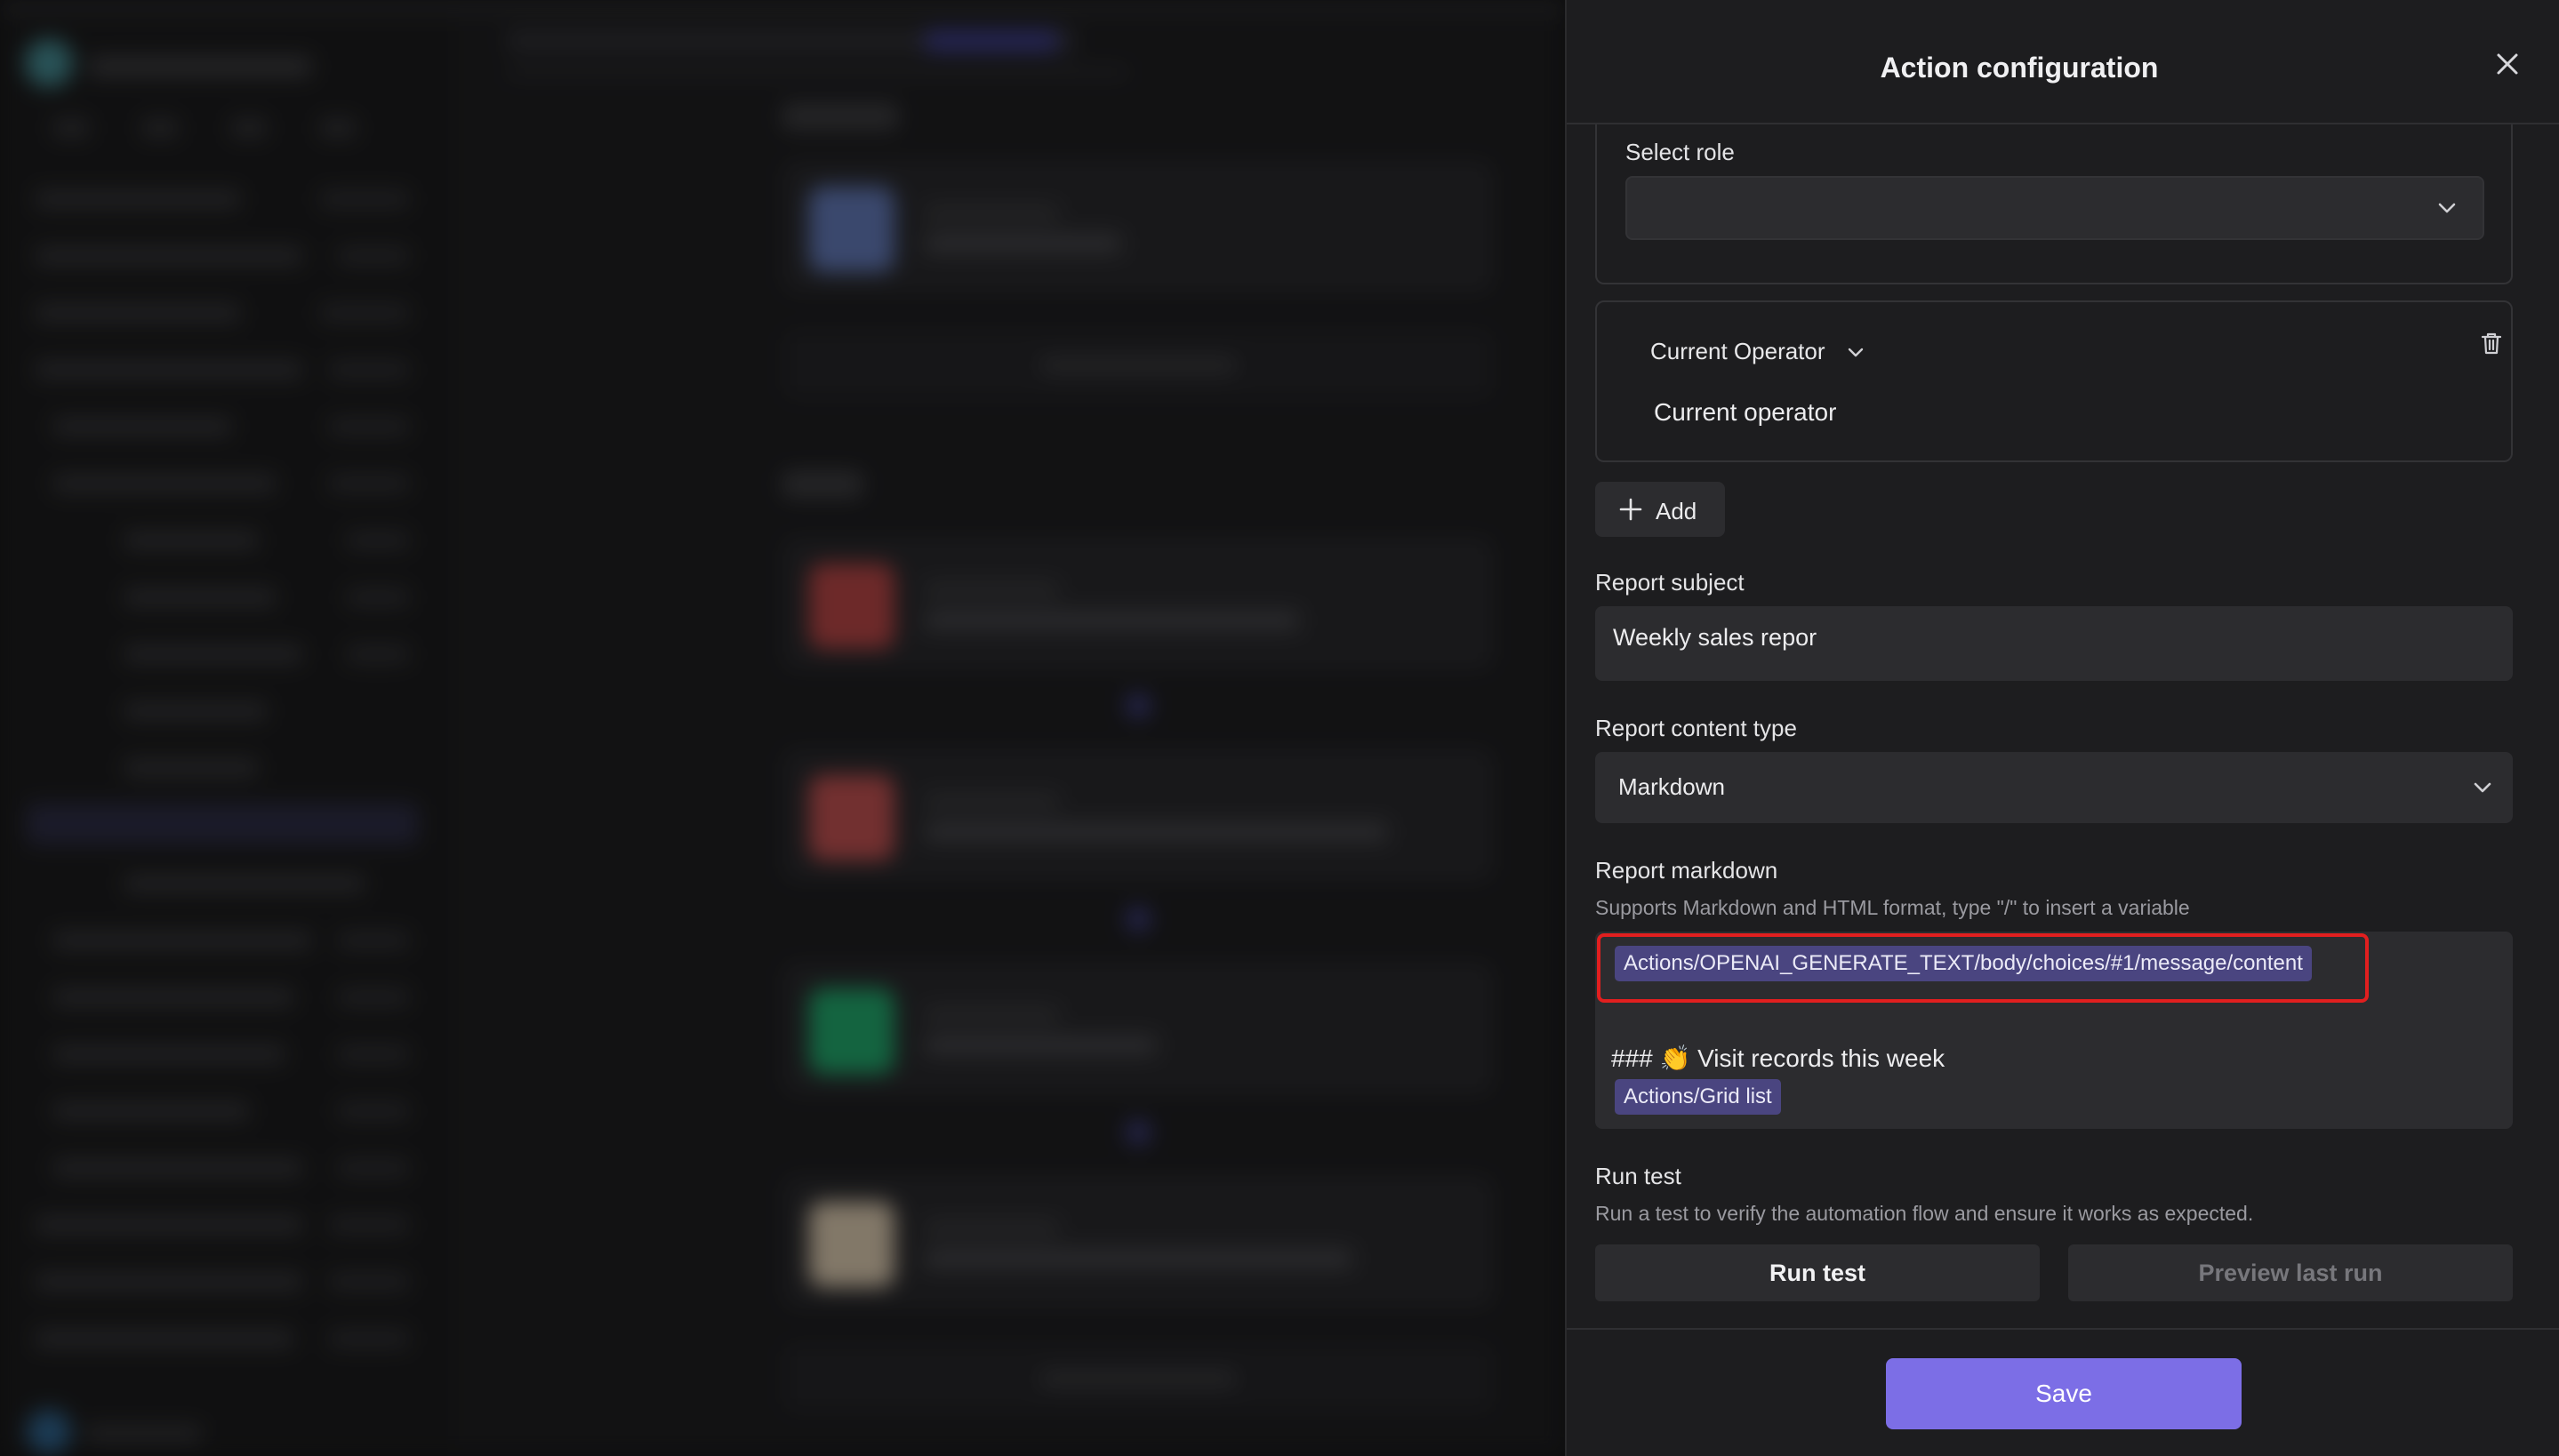 This screenshot has width=2559, height=1456. I want to click on drawer-header: Action configuration, so click(2063, 62).